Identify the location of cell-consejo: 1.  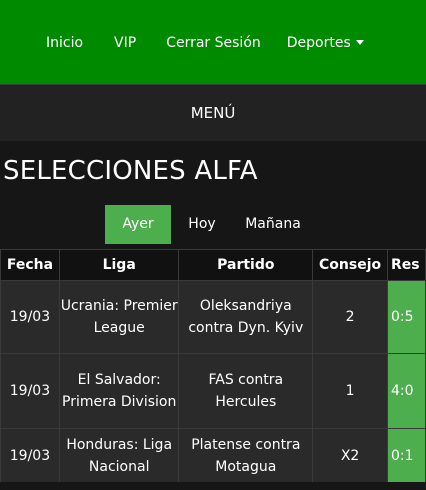
(350, 391).